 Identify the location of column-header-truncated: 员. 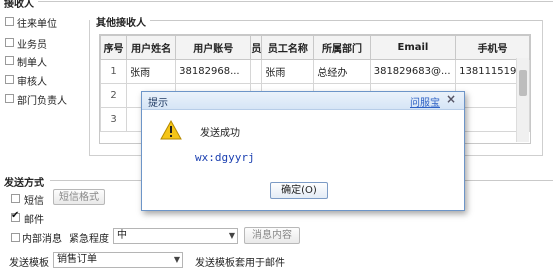
(256, 47).